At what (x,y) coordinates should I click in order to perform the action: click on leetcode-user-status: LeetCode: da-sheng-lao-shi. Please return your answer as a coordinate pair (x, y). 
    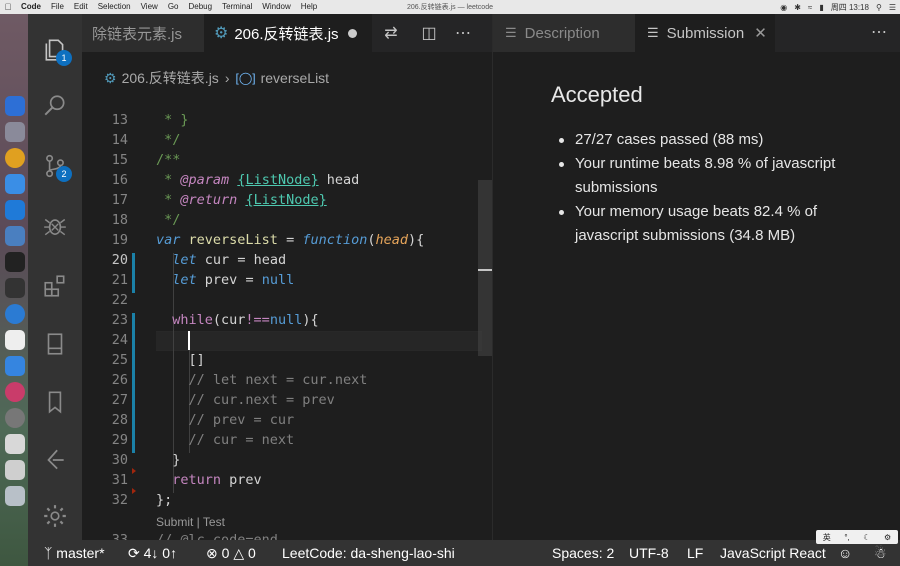
    Looking at the image, I should click on (368, 553).